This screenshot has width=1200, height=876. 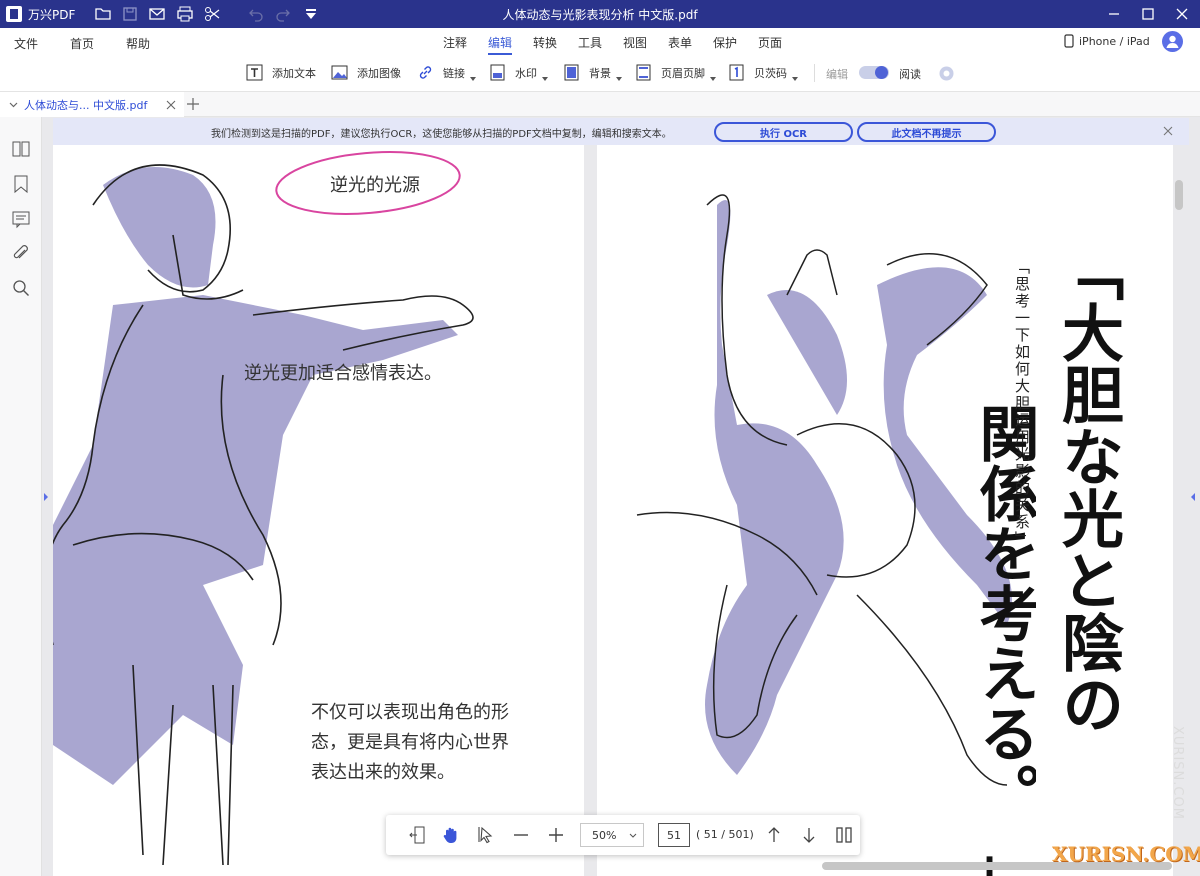 I want to click on add-image-button: 添加图像, so click(x=366, y=72).